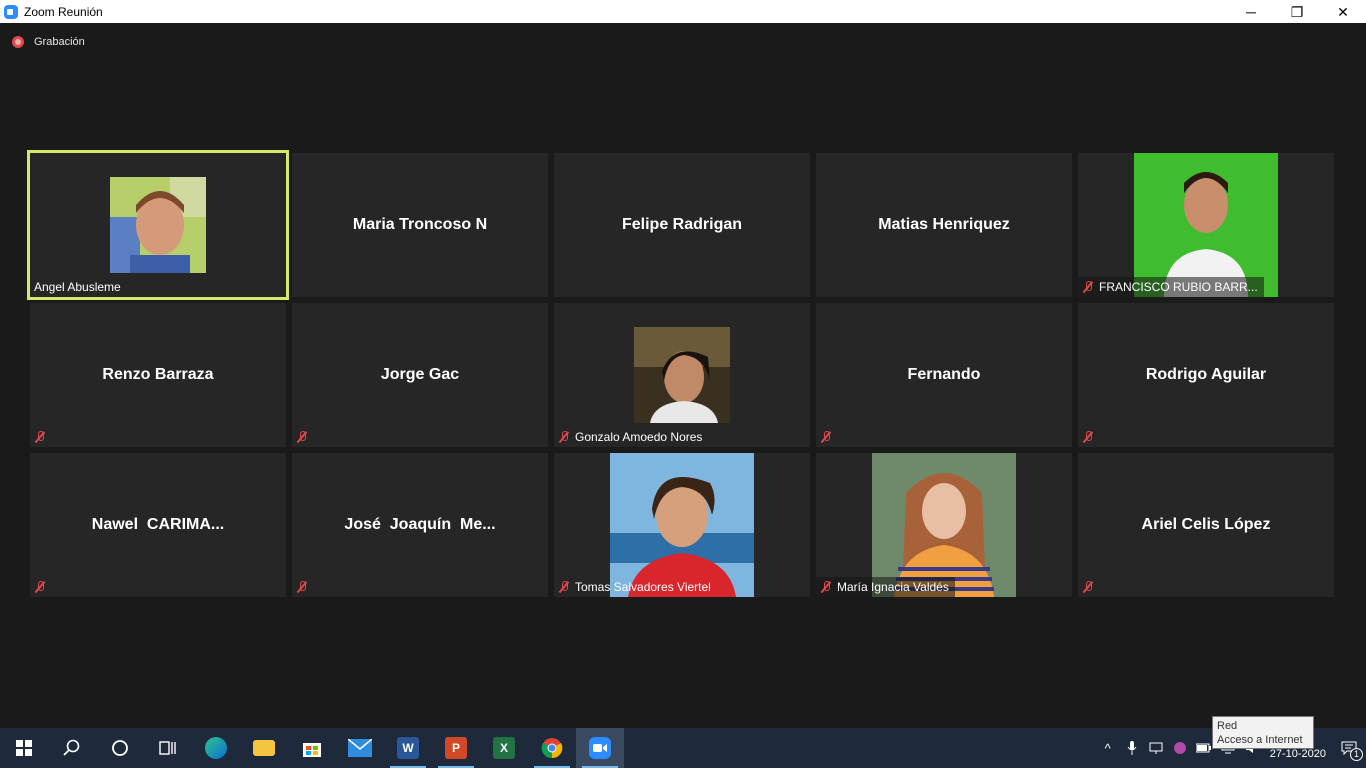 The height and width of the screenshot is (768, 1366). I want to click on participant-name: Maria Troncoso N, so click(420, 224).